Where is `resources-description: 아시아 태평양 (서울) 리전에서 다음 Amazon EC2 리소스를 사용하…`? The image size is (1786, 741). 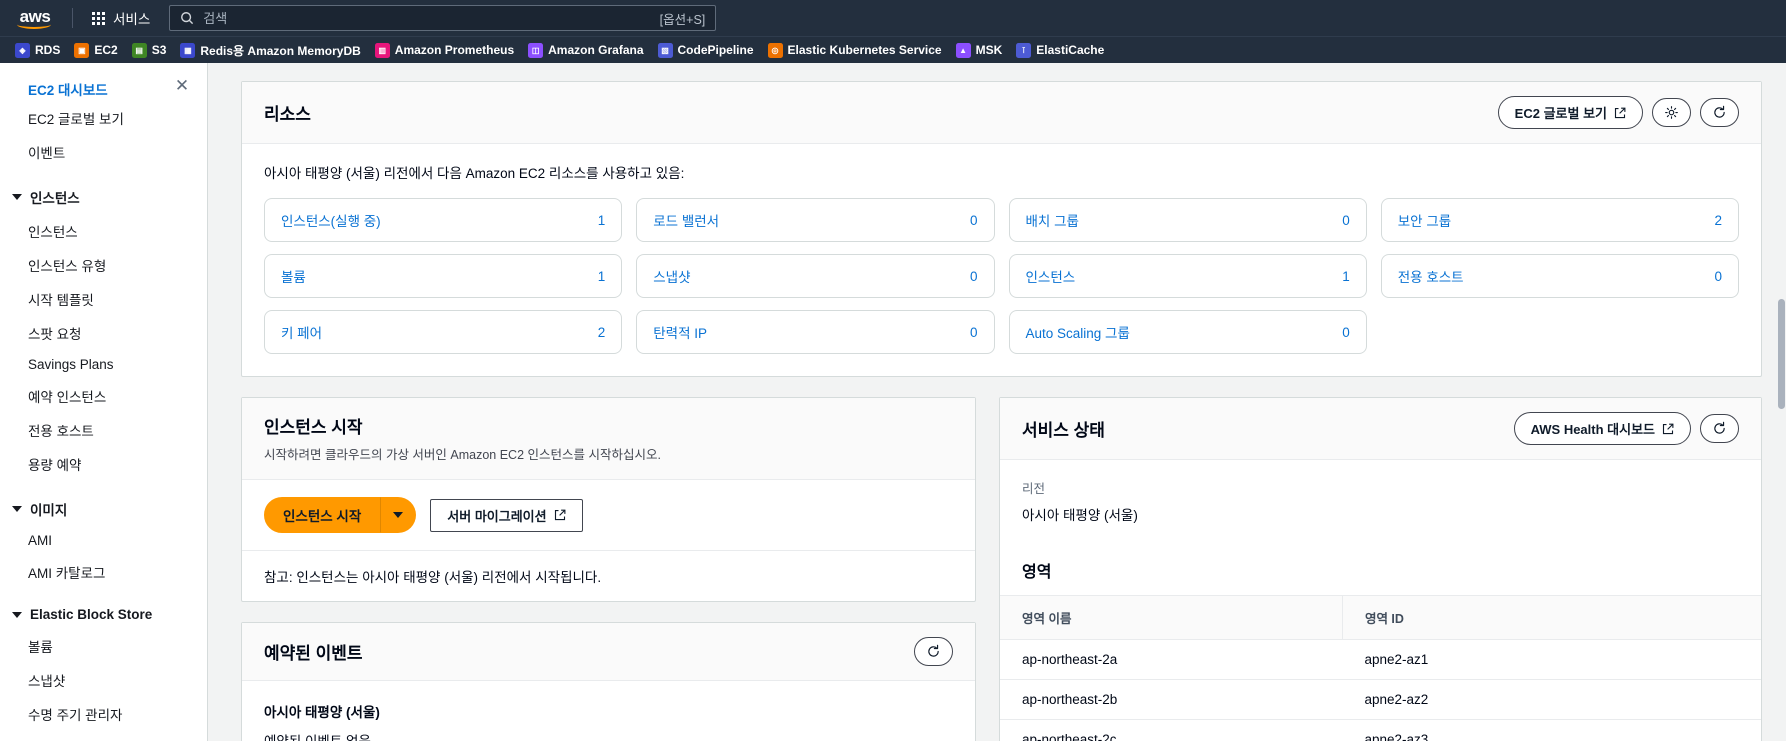 resources-description: 아시아 태평양 (서울) 리전에서 다음 Amazon EC2 리소스를 사용하… is located at coordinates (474, 173).